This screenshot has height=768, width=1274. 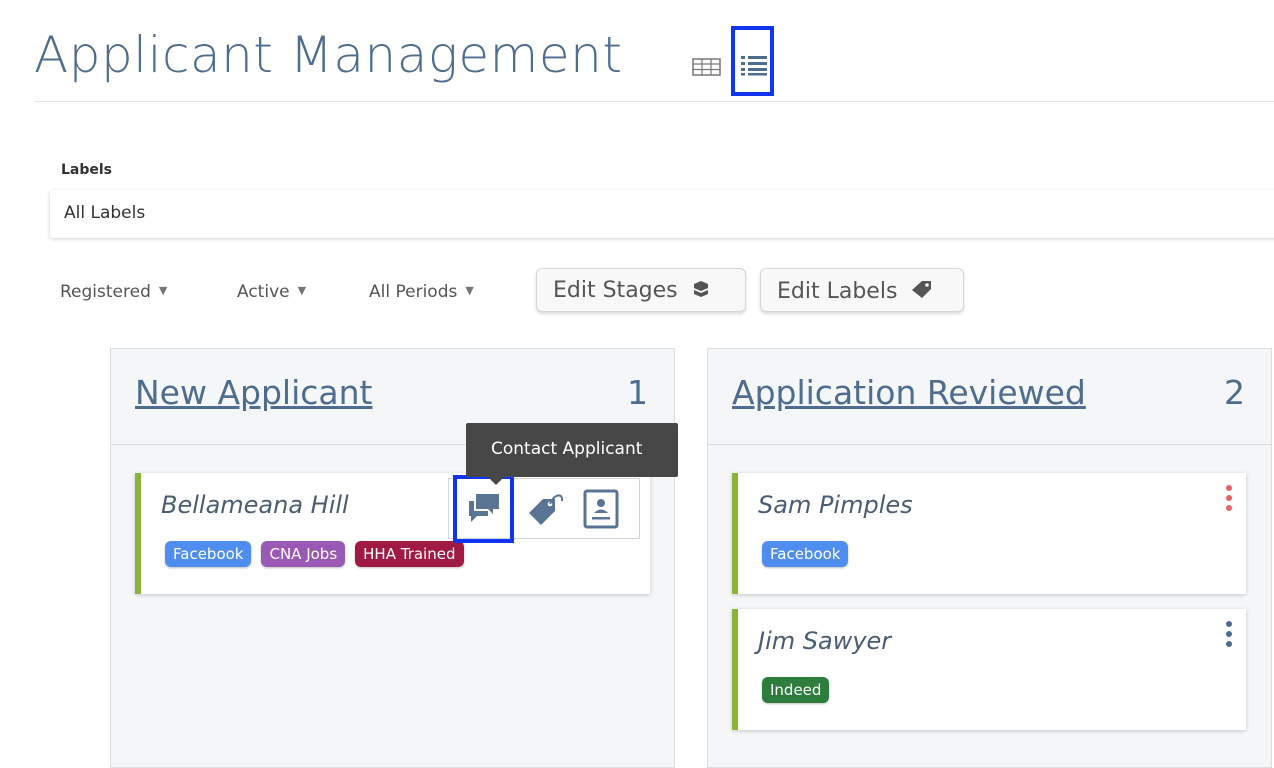 What do you see at coordinates (824, 641) in the screenshot?
I see `applicant-name: Jim Sawyer` at bounding box center [824, 641].